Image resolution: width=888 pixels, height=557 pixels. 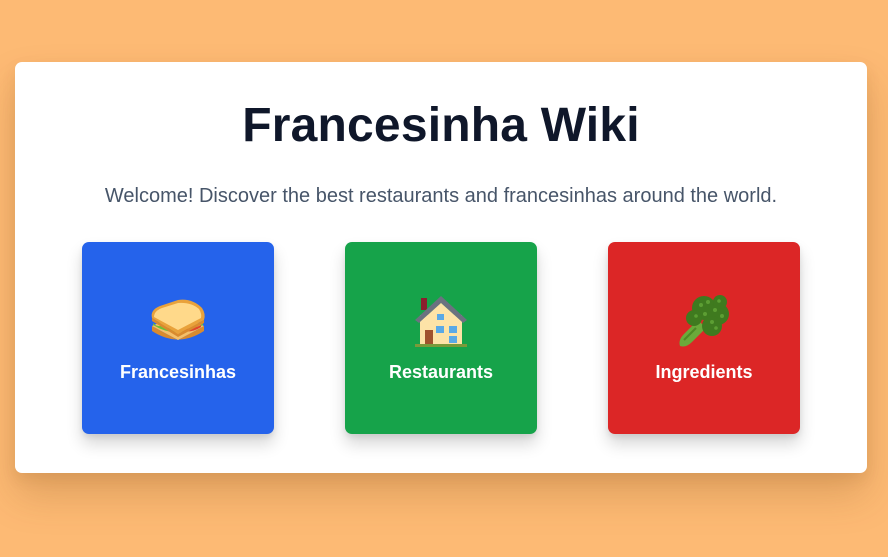 What do you see at coordinates (178, 319) in the screenshot?
I see `sandwich-icon` at bounding box center [178, 319].